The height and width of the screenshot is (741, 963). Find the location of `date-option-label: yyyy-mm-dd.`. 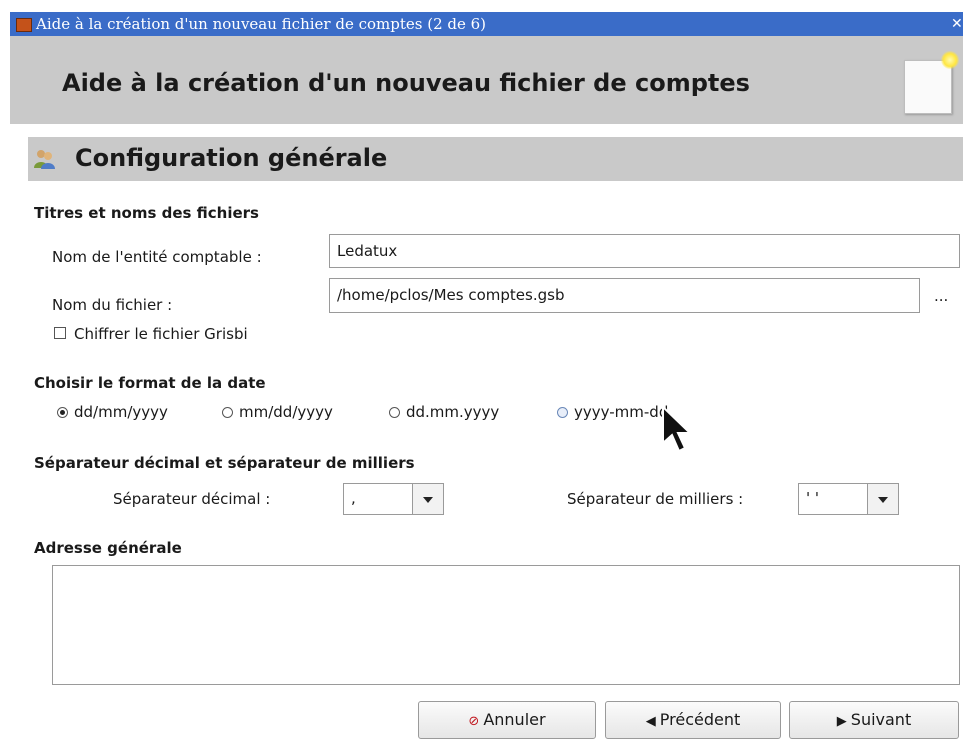

date-option-label: yyyy-mm-dd. is located at coordinates (624, 412).